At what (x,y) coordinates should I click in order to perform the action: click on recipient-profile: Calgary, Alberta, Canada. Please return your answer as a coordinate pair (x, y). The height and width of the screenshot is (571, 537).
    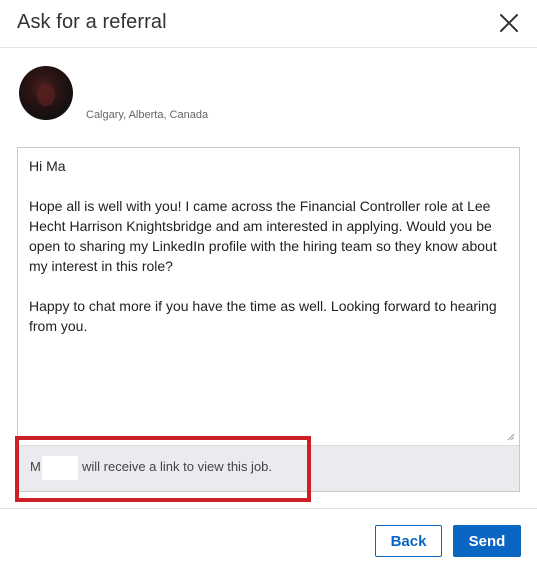
    Looking at the image, I should click on (268, 97).